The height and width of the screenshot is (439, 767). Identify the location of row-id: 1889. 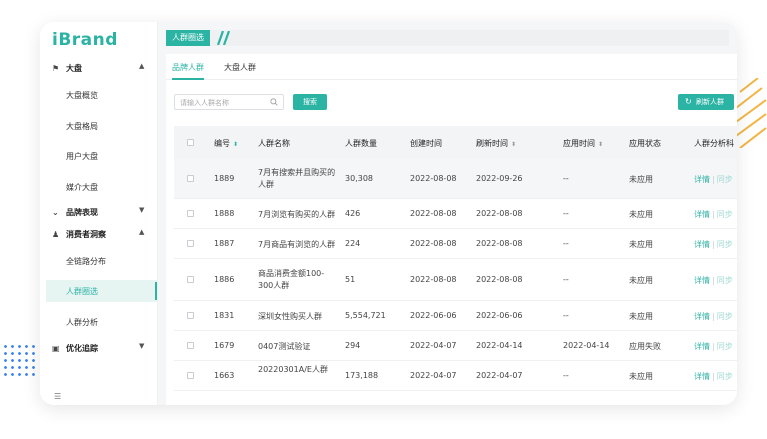
(224, 178).